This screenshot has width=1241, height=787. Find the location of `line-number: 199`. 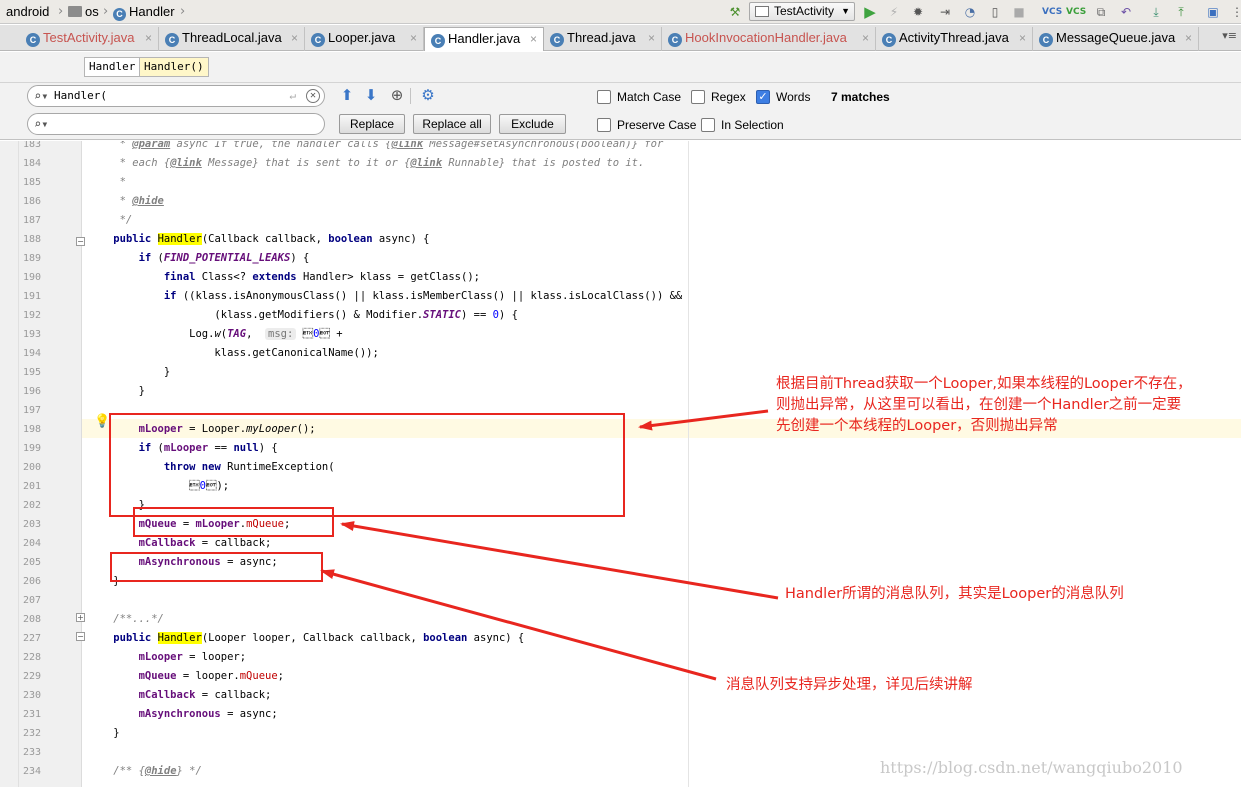

line-number: 199 is located at coordinates (31, 448).